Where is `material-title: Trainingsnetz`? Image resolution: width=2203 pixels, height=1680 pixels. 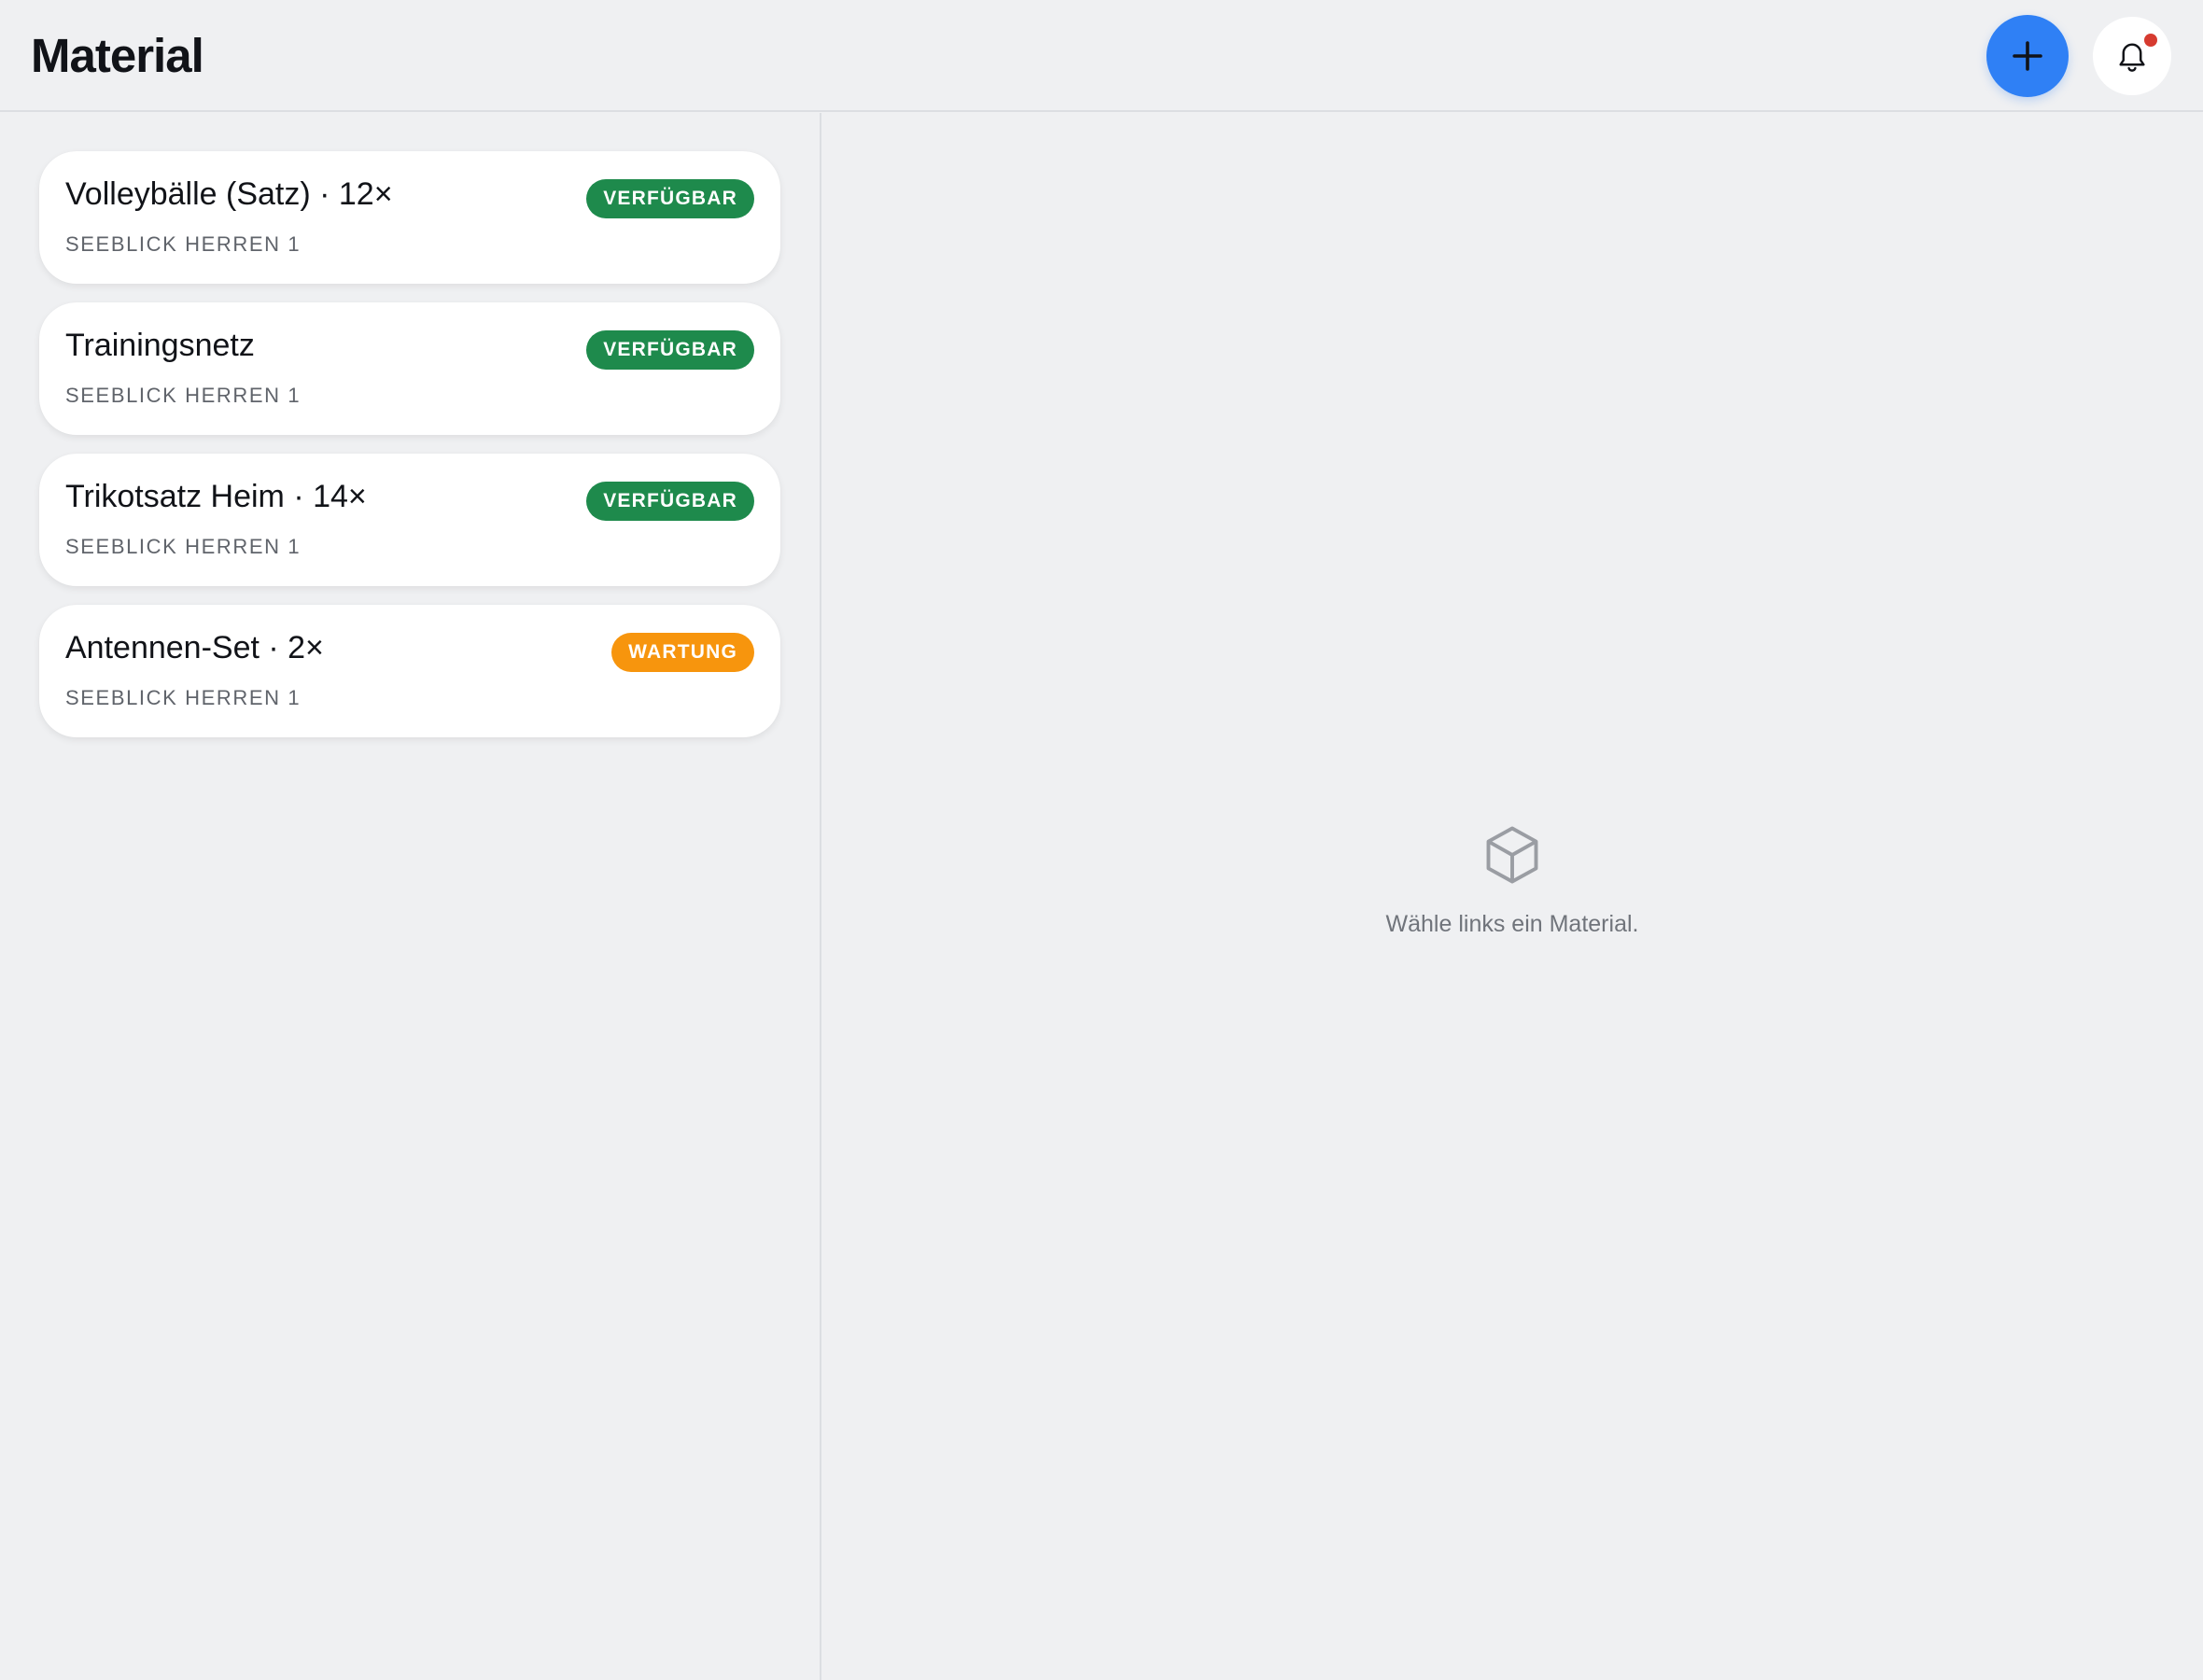
material-title: Trainingsnetz is located at coordinates (160, 345).